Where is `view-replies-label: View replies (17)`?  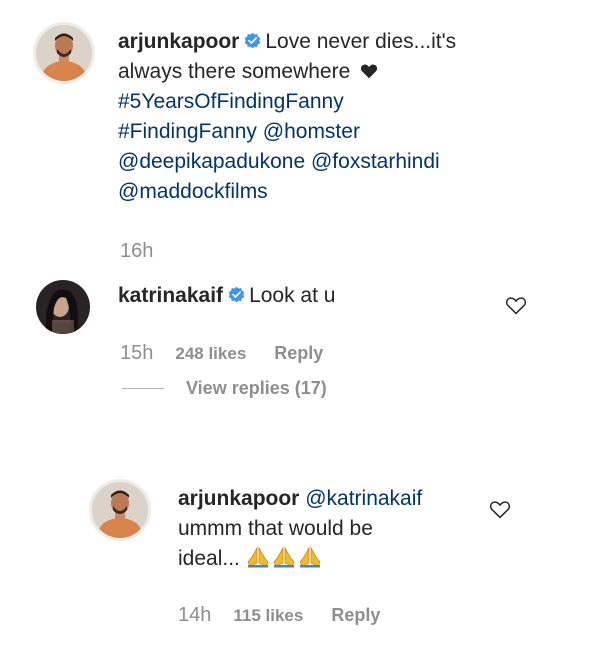 view-replies-label: View replies (17) is located at coordinates (256, 388).